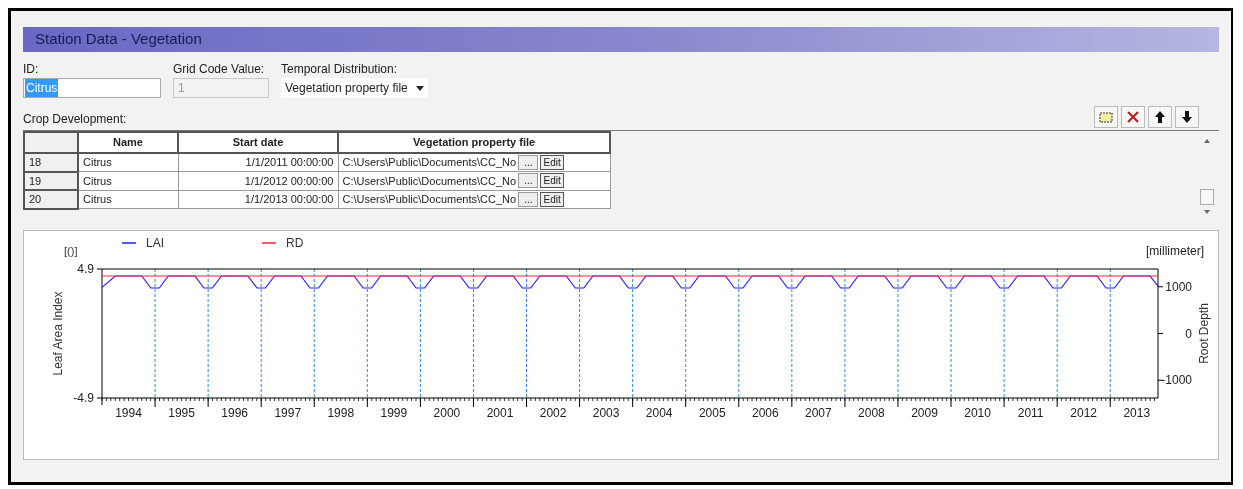 The height and width of the screenshot is (489, 1243). What do you see at coordinates (128, 413) in the screenshot?
I see `axis-tick-label: 1994` at bounding box center [128, 413].